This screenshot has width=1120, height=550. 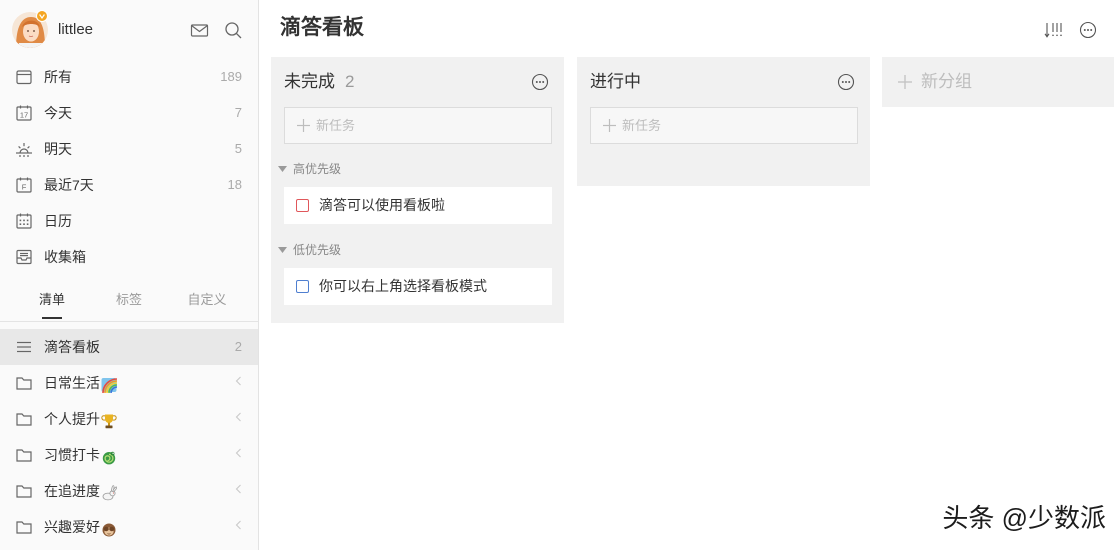 What do you see at coordinates (129, 321) in the screenshot?
I see `sidebar-divider` at bounding box center [129, 321].